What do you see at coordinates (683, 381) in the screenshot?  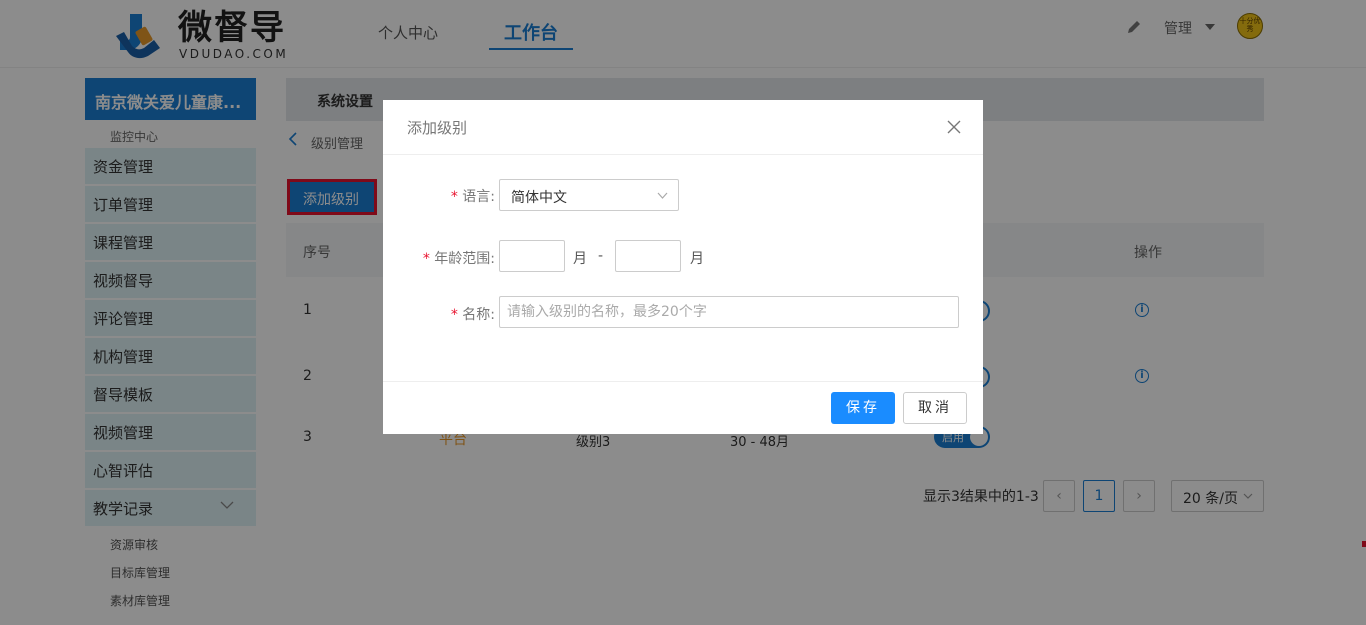 I see `dialog-footer-divider` at bounding box center [683, 381].